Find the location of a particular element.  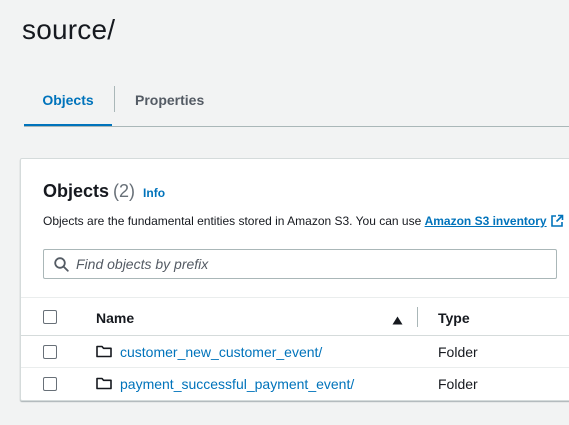

s3-inventory-link: Amazon S3 inventory is located at coordinates (486, 221).